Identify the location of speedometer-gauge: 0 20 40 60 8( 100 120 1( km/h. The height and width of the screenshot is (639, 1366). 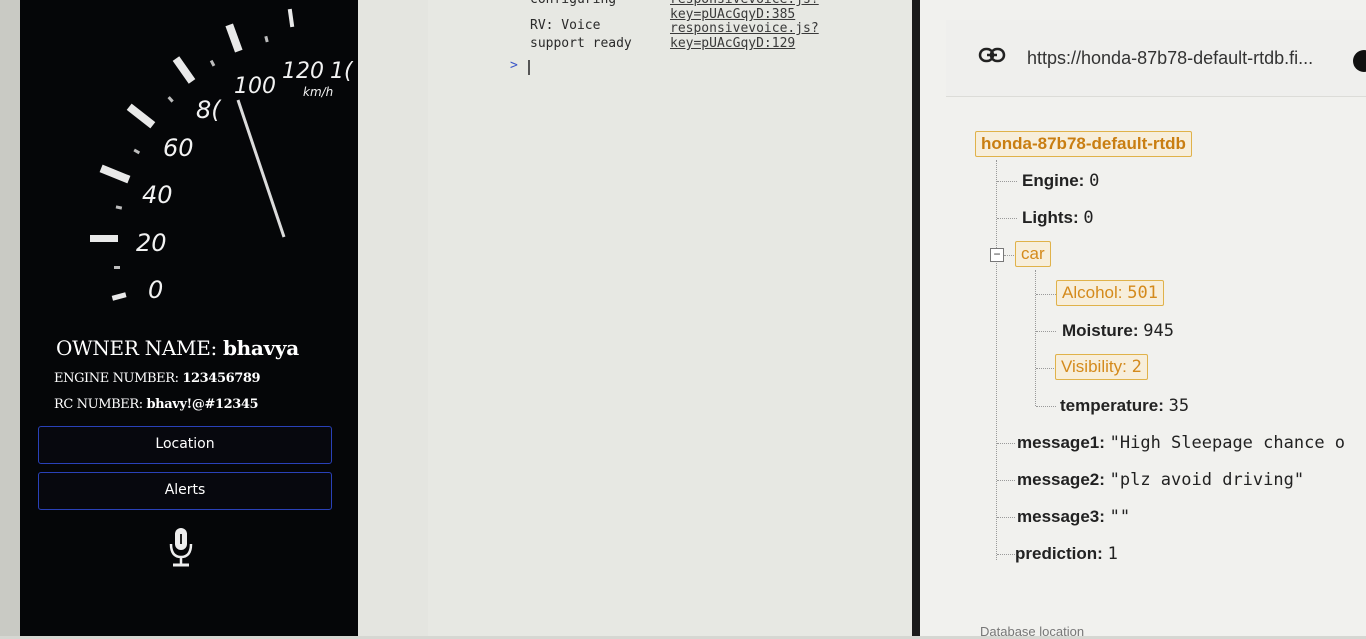
(222, 156).